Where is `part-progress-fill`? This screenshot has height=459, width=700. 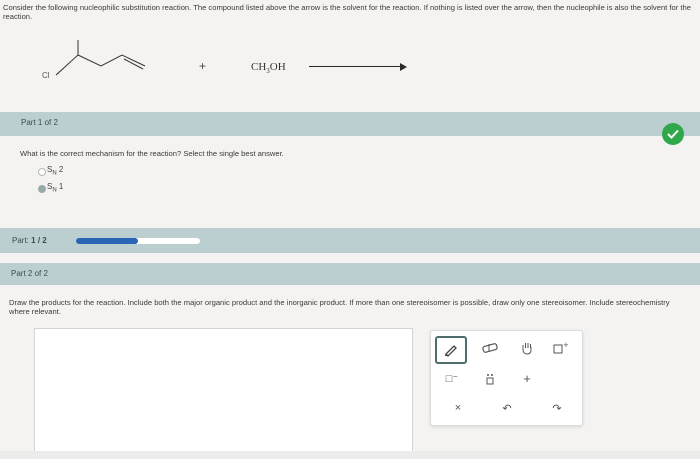 part-progress-fill is located at coordinates (107, 241).